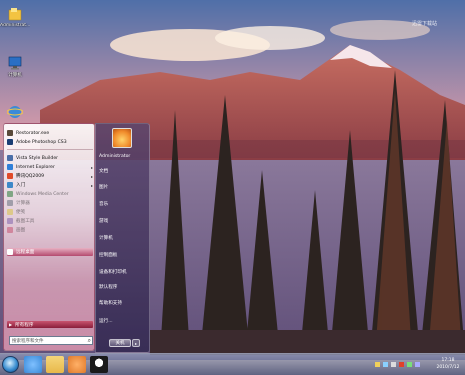 This screenshot has width=465, height=375. Describe the element at coordinates (50, 212) in the screenshot. I see `program-item-sticky-notes: 便笺` at that location.